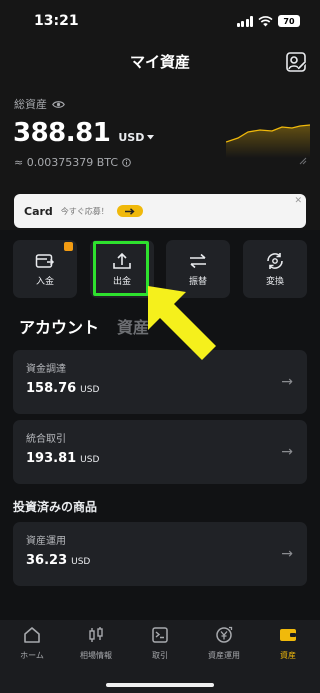  I want to click on tab-account: アカウント, so click(59, 326).